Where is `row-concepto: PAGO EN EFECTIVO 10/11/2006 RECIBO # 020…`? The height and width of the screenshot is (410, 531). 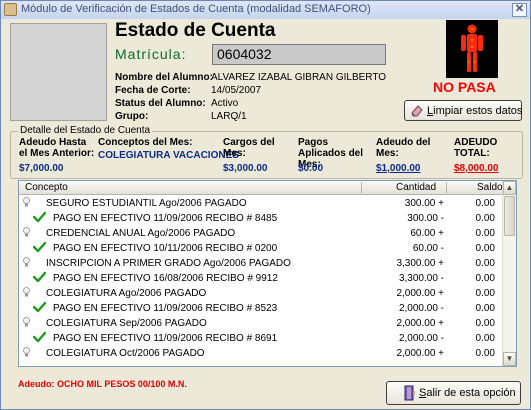 row-concepto: PAGO EN EFECTIVO 10/11/2006 RECIBO # 020… is located at coordinates (165, 248).